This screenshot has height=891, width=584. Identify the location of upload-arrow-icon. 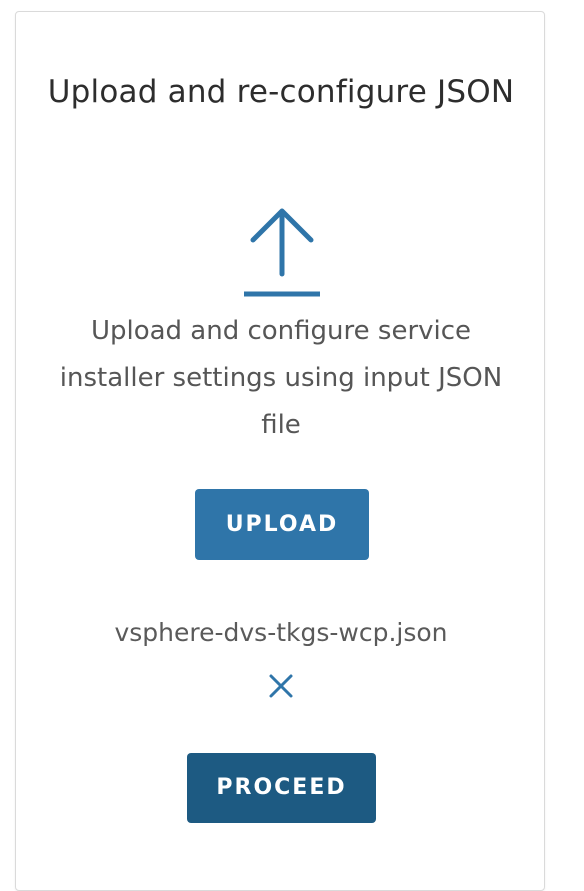
(282, 254).